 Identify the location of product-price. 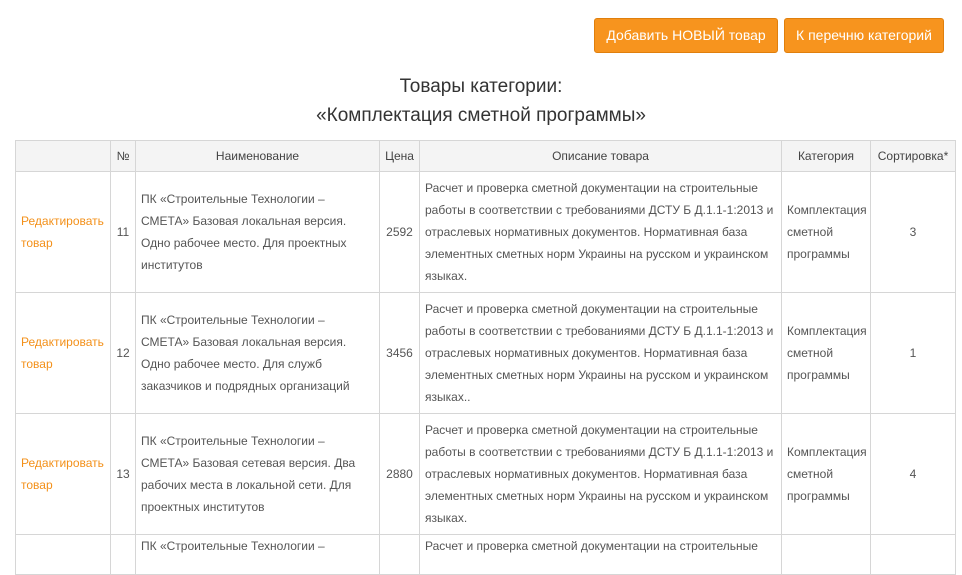
(399, 554).